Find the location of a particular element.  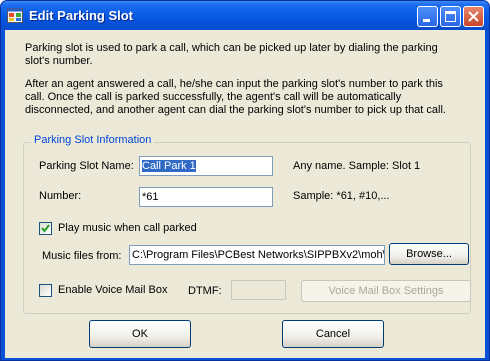

maximize-button is located at coordinates (450, 16).